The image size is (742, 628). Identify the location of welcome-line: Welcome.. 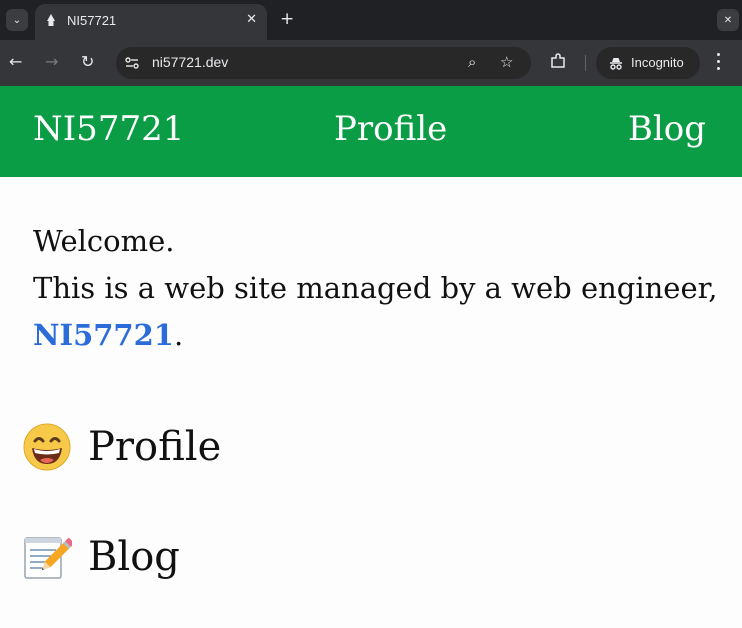
(104, 241).